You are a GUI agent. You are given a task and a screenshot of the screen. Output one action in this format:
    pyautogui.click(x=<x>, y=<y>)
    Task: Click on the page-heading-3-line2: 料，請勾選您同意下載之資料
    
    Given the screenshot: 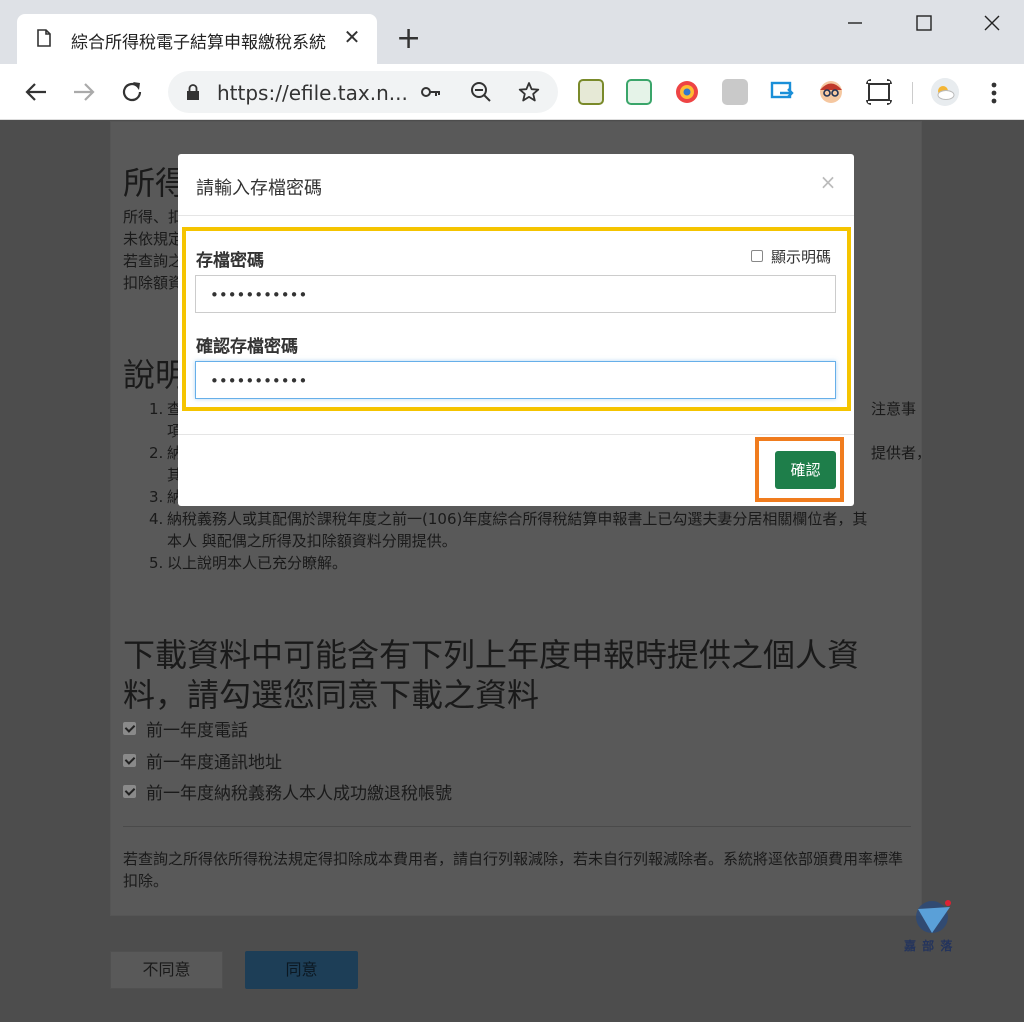 What is the action you would take?
    pyautogui.click(x=331, y=695)
    